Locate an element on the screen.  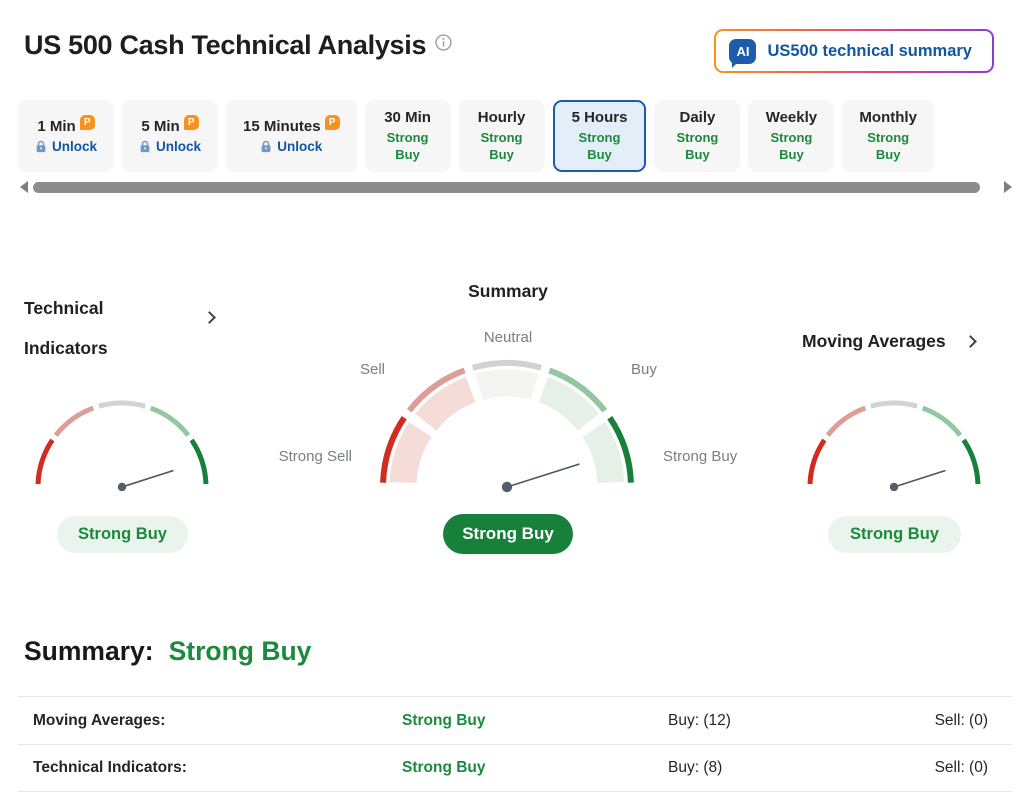
technical-indicators-signal-pill: Strong Buy is located at coordinates (122, 534).